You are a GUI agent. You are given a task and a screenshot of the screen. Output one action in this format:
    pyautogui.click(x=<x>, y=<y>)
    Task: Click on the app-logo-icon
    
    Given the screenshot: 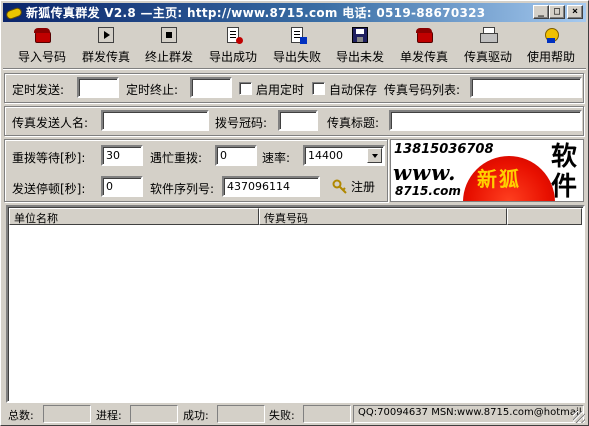 What is the action you would take?
    pyautogui.click(x=14, y=13)
    